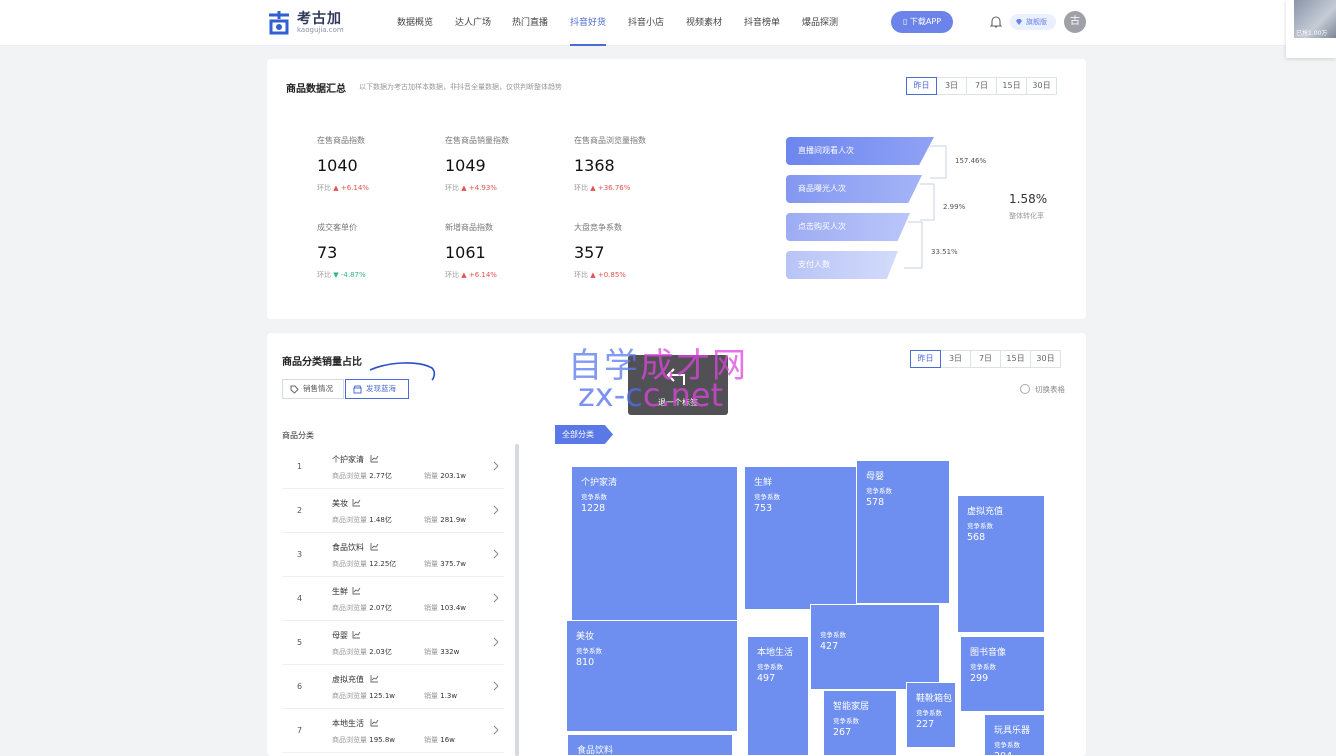  Describe the element at coordinates (465, 252) in the screenshot. I see `metric-value: 1061` at that location.